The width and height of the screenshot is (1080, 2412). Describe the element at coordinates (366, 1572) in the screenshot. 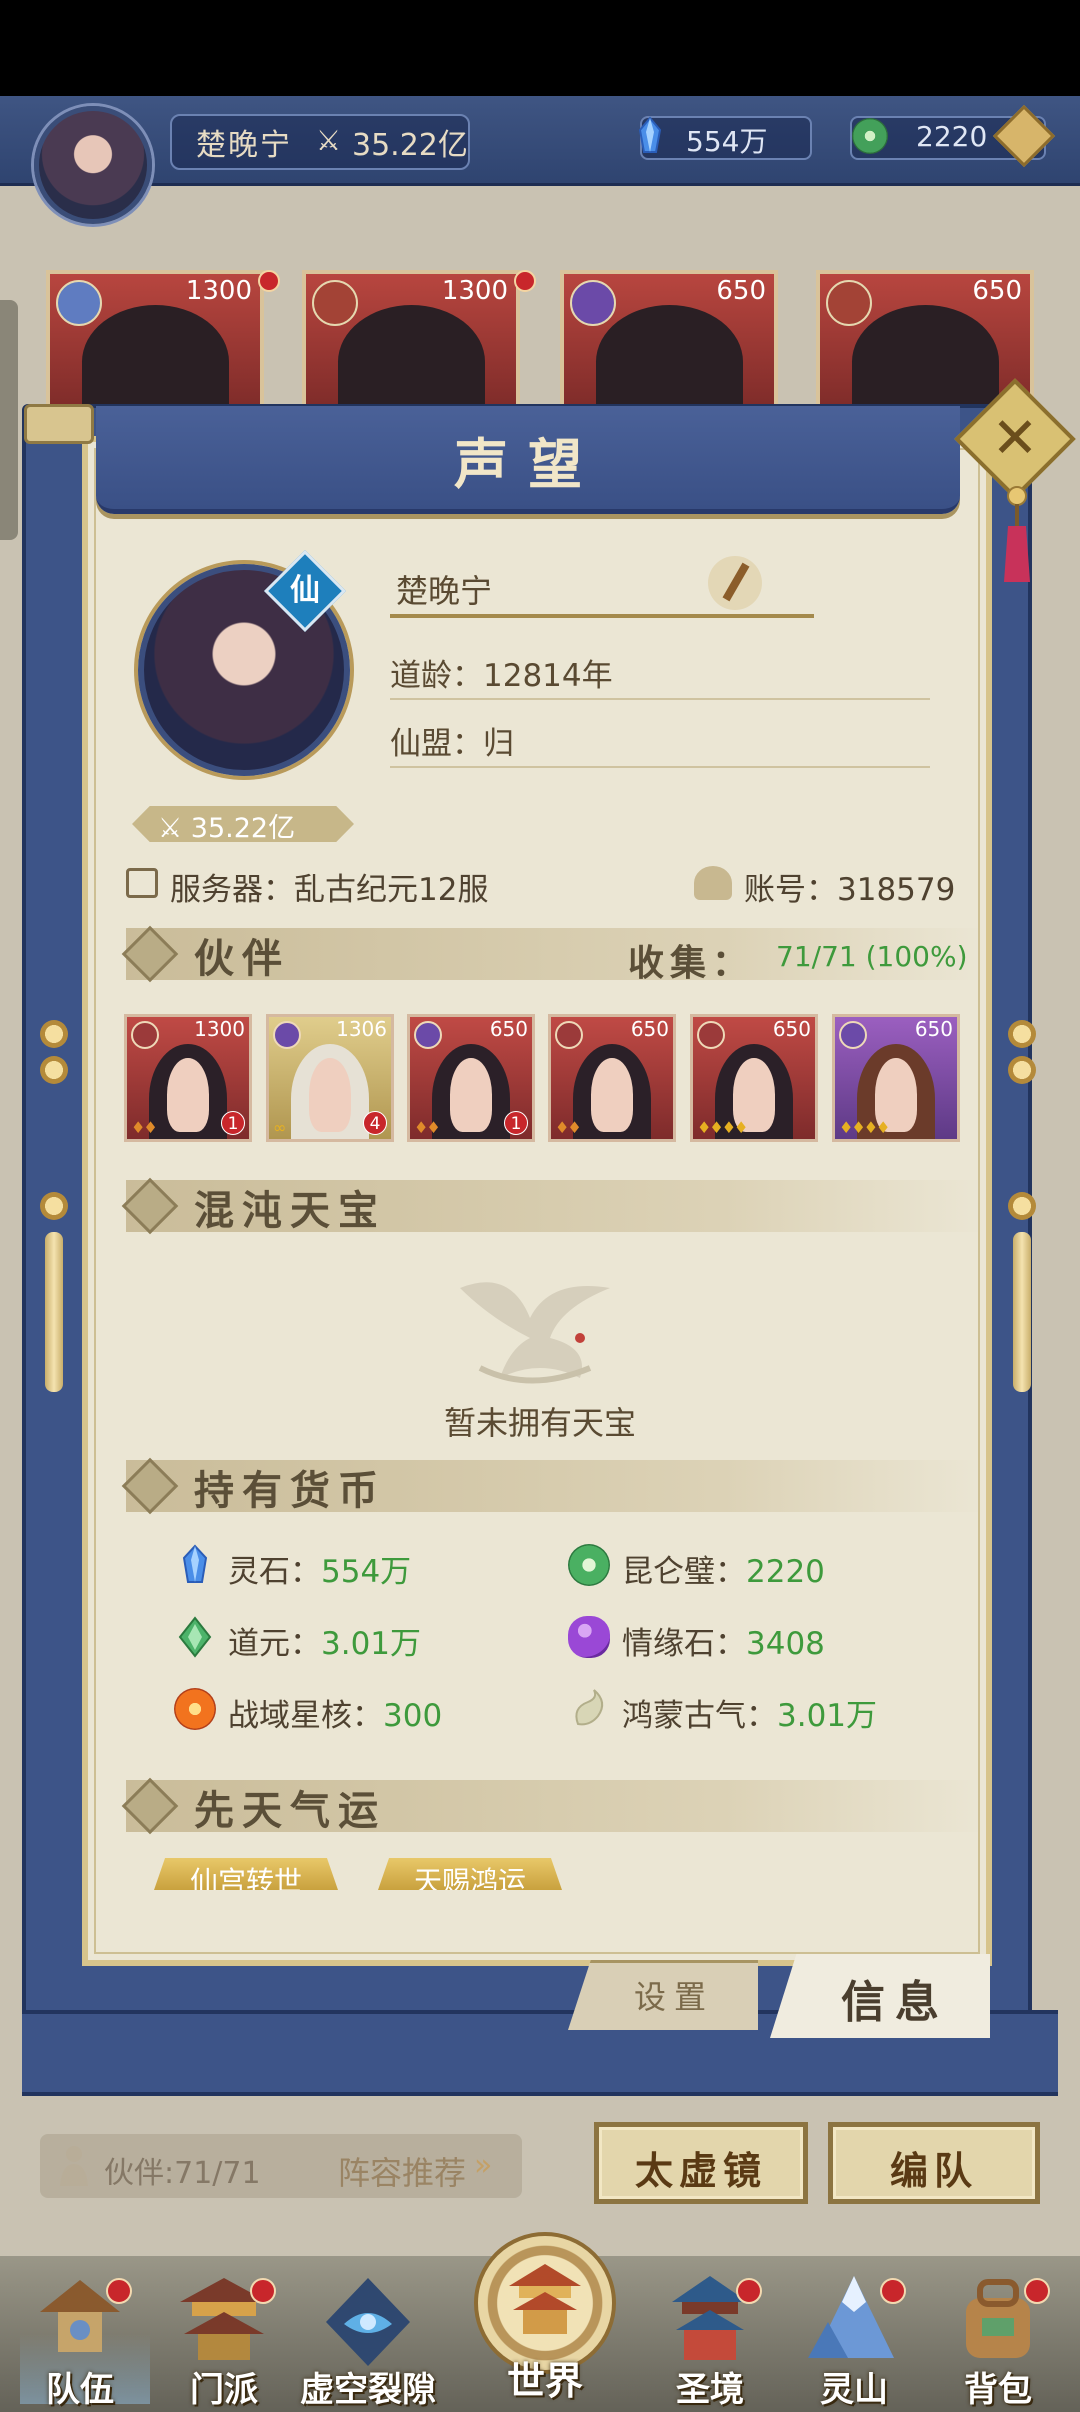

I see `currency-value: 554万` at that location.